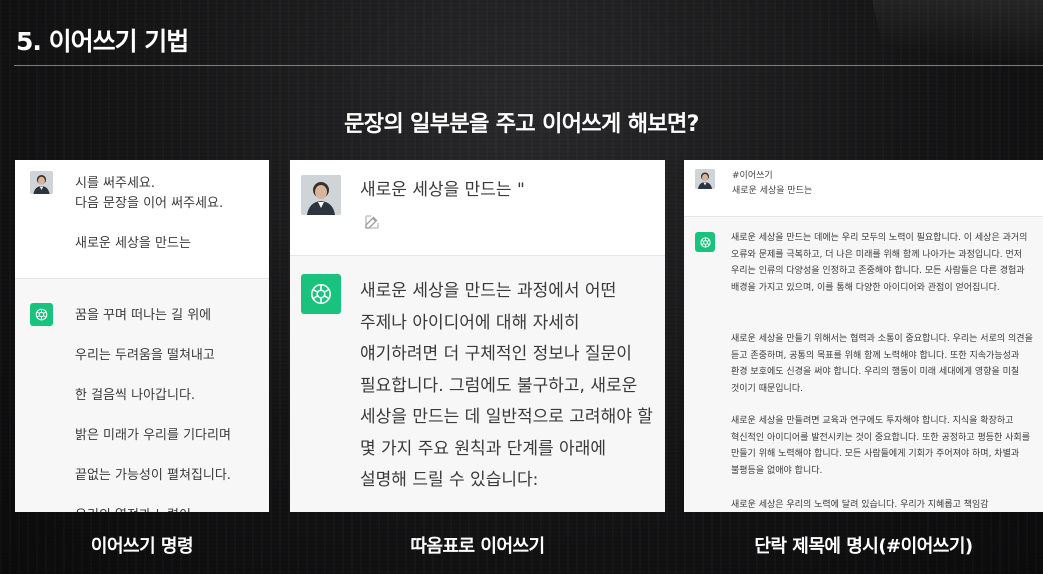 The height and width of the screenshot is (574, 1043). Describe the element at coordinates (863, 546) in the screenshot. I see `caption-heading-continuation: 단락 제목에 명시(#이어쓰기)` at that location.